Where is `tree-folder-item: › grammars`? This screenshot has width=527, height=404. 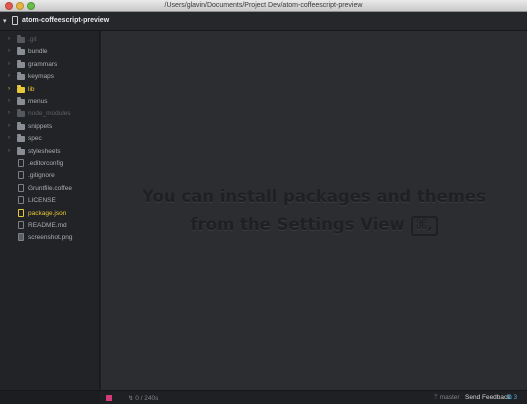
tree-folder-item: › grammars is located at coordinates (50, 65).